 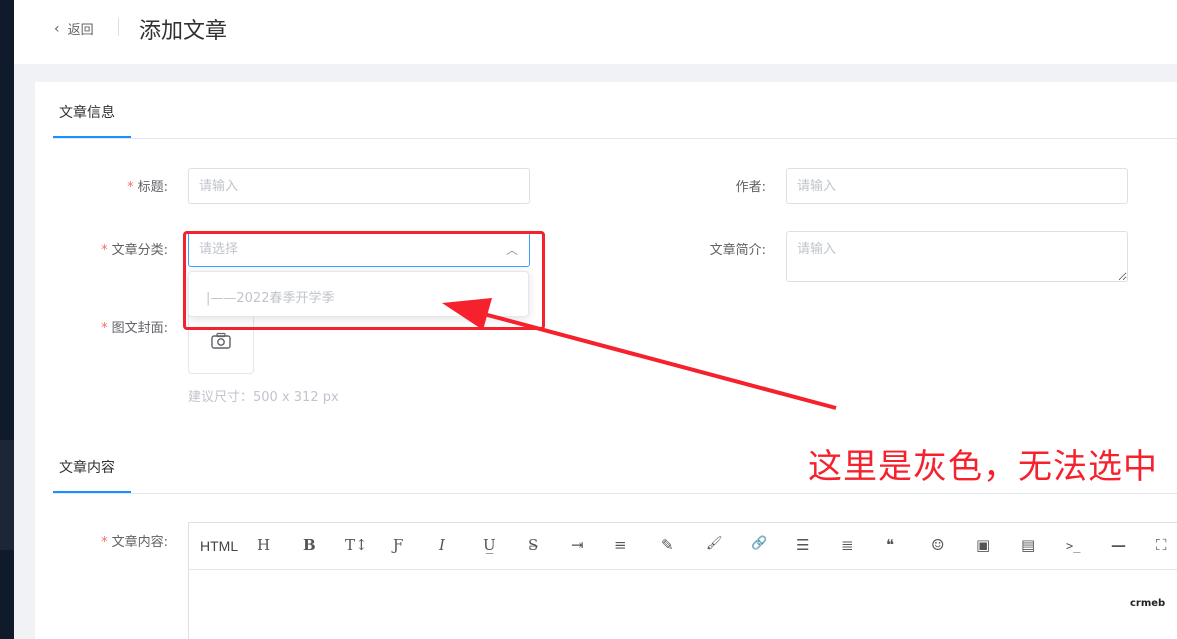 What do you see at coordinates (737, 250) in the screenshot?
I see `summary-label: 文章简介:` at bounding box center [737, 250].